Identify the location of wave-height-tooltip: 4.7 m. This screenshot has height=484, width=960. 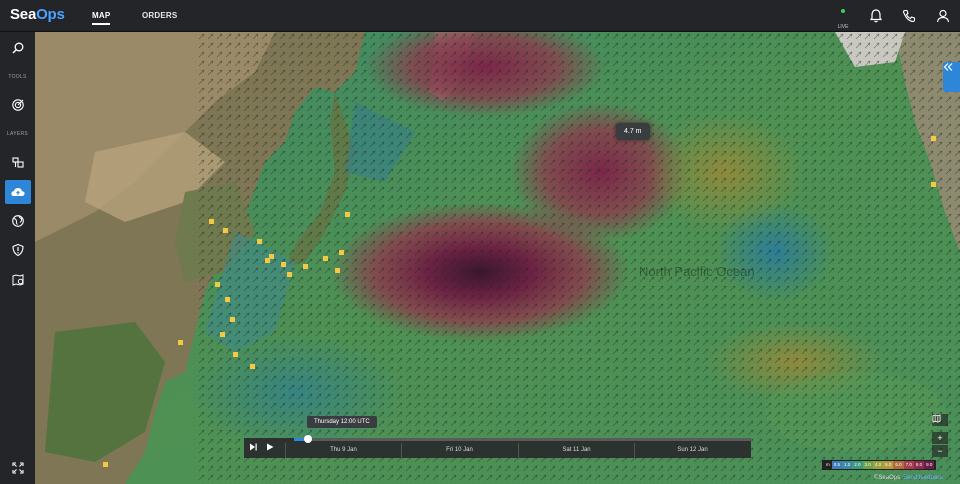
(633, 131).